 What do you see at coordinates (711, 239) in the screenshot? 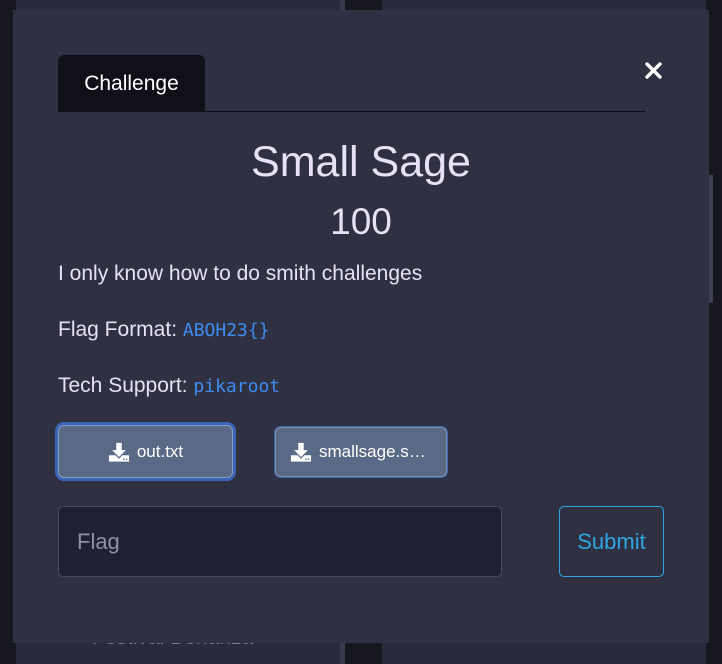
I see `background-card-edge` at bounding box center [711, 239].